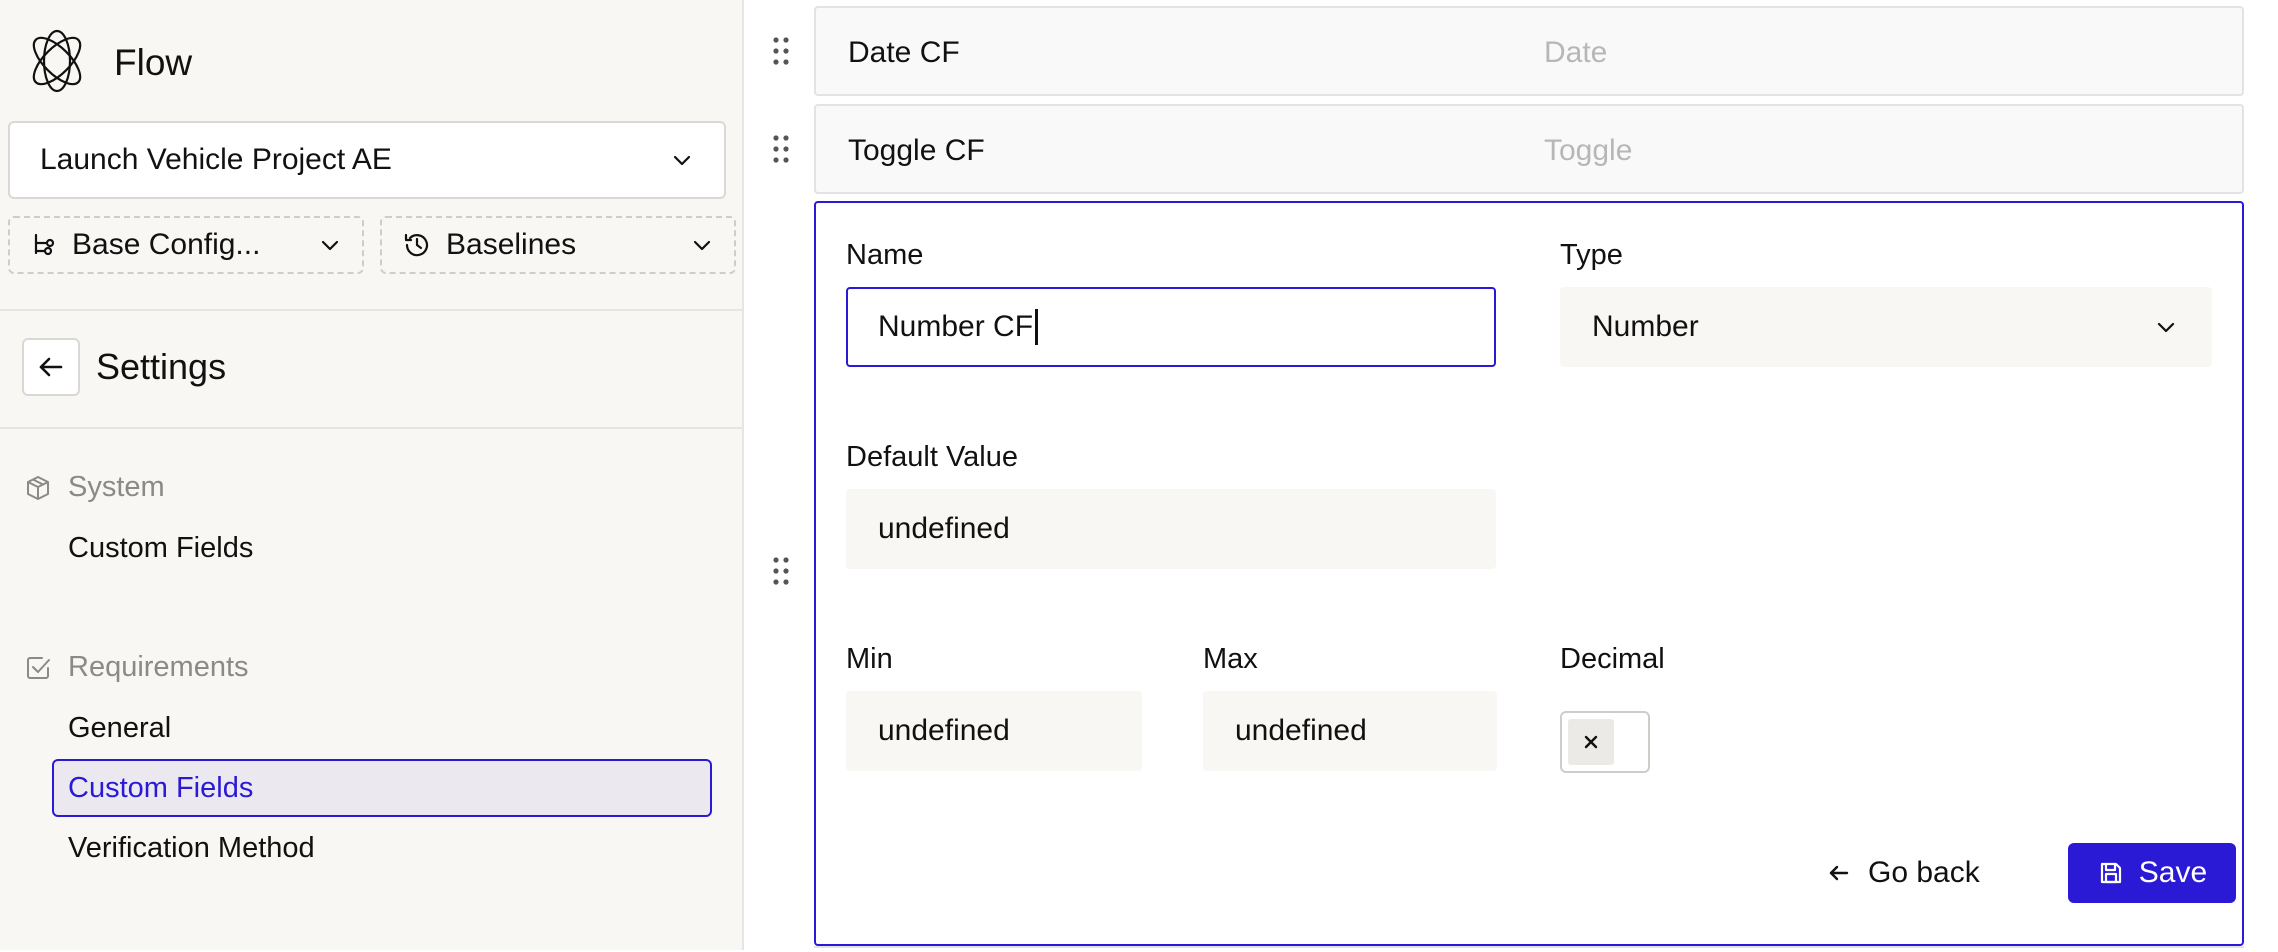 The width and height of the screenshot is (2278, 952). I want to click on go-back-button: Go back, so click(1903, 873).